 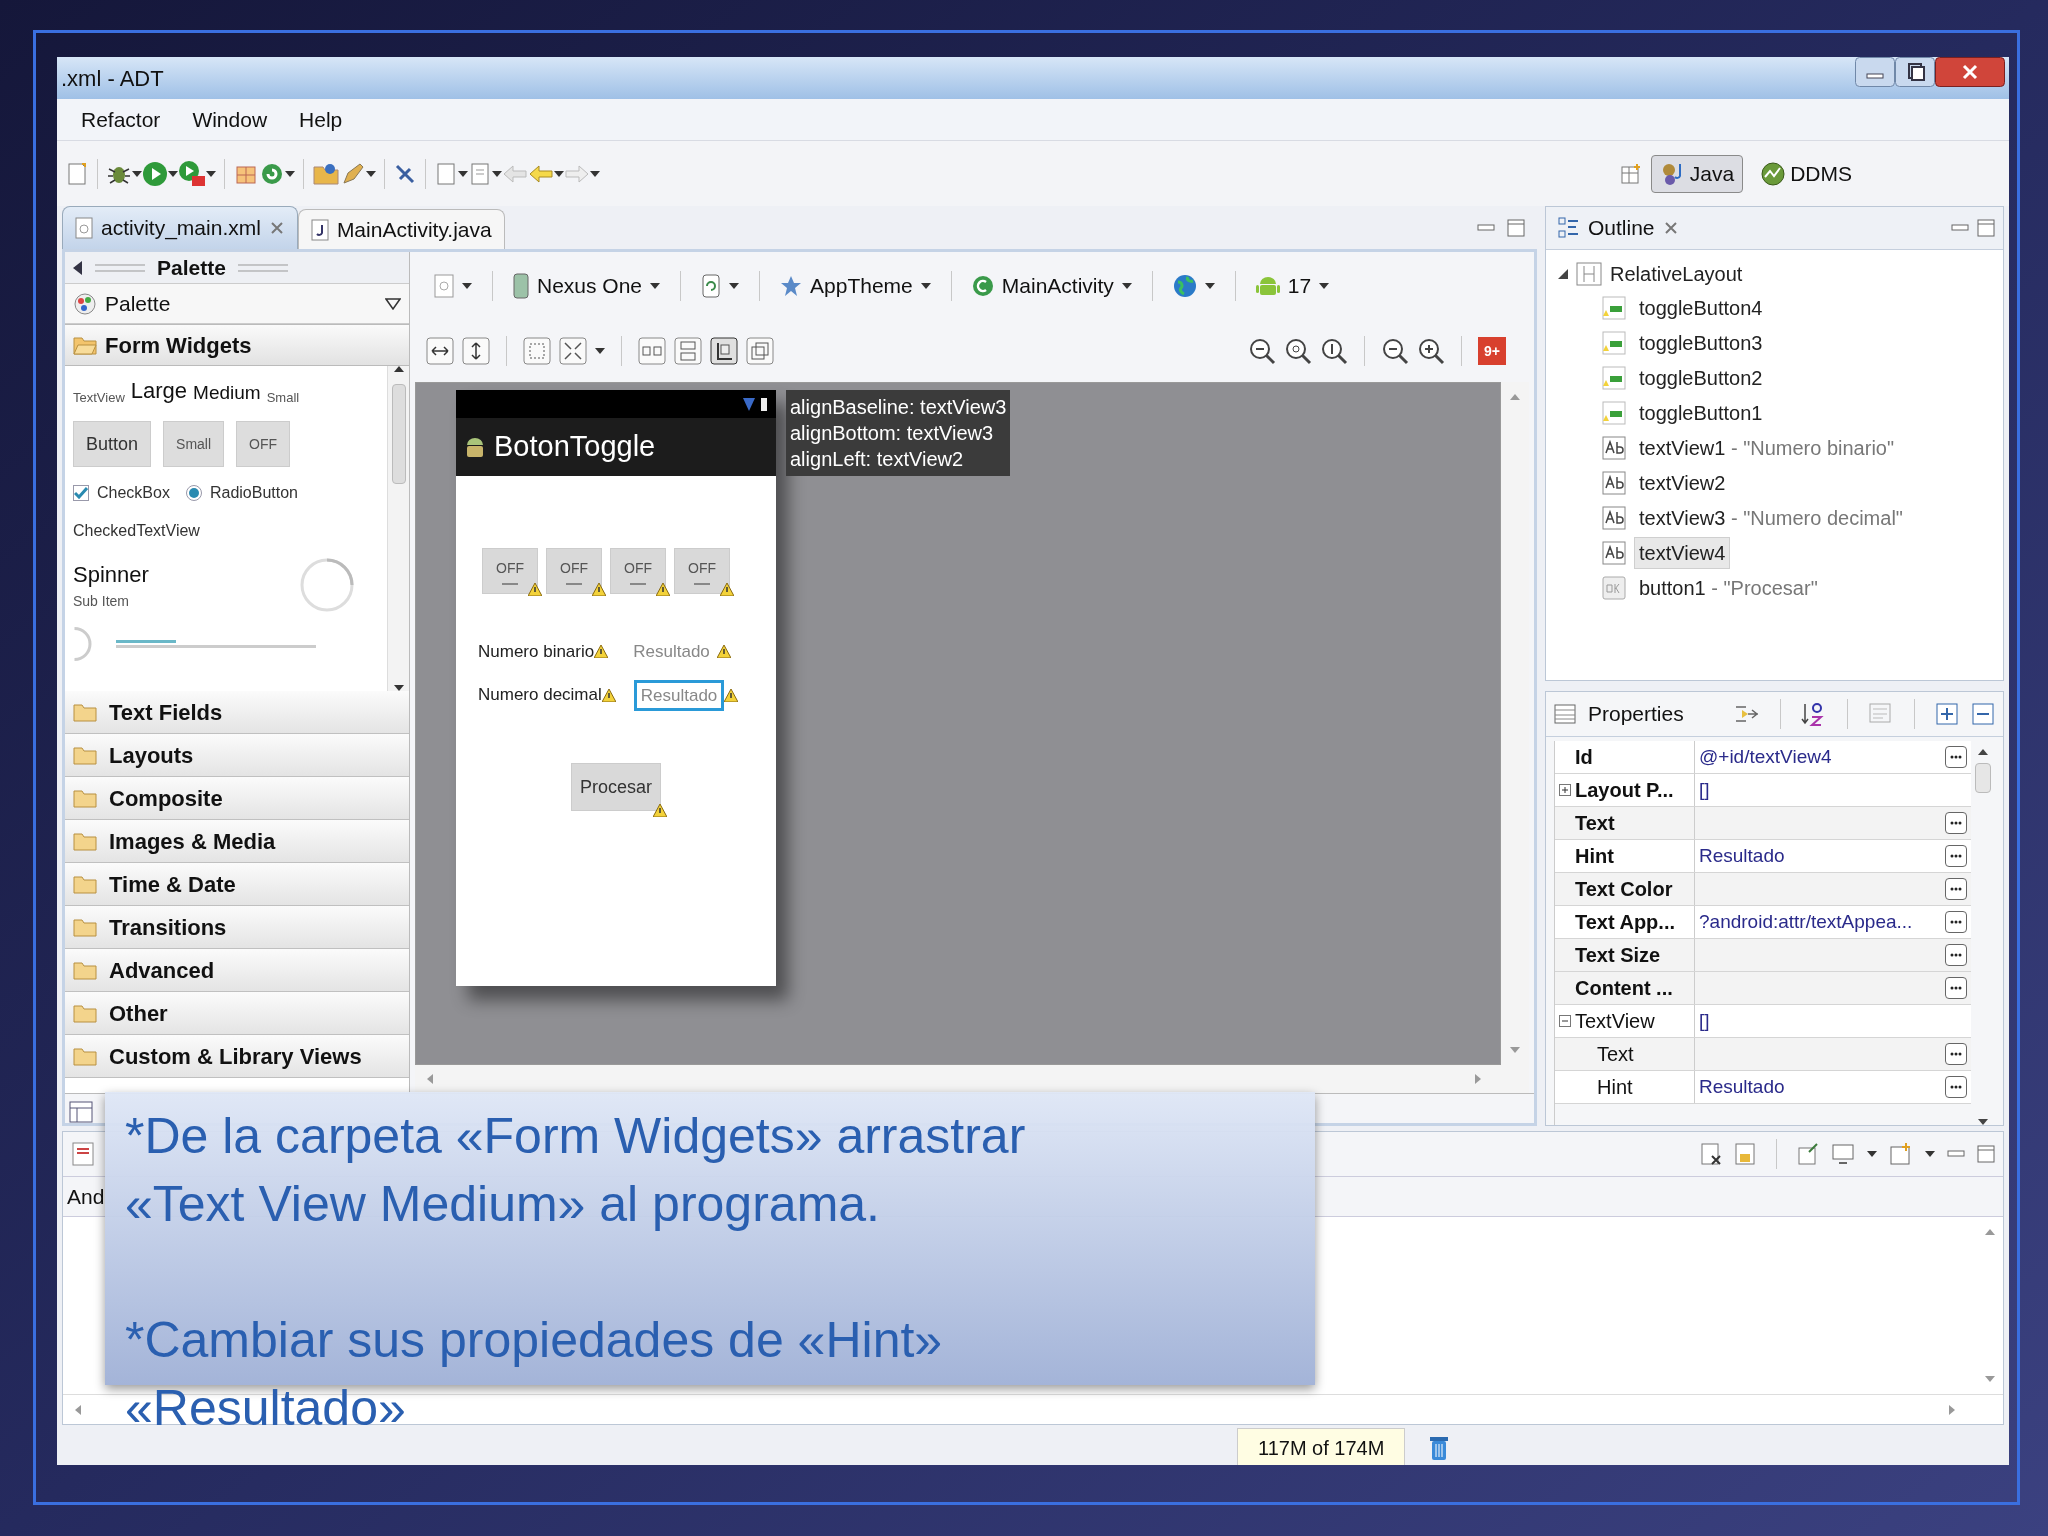 What do you see at coordinates (1262, 351) in the screenshot?
I see `zoom-fit-icon` at bounding box center [1262, 351].